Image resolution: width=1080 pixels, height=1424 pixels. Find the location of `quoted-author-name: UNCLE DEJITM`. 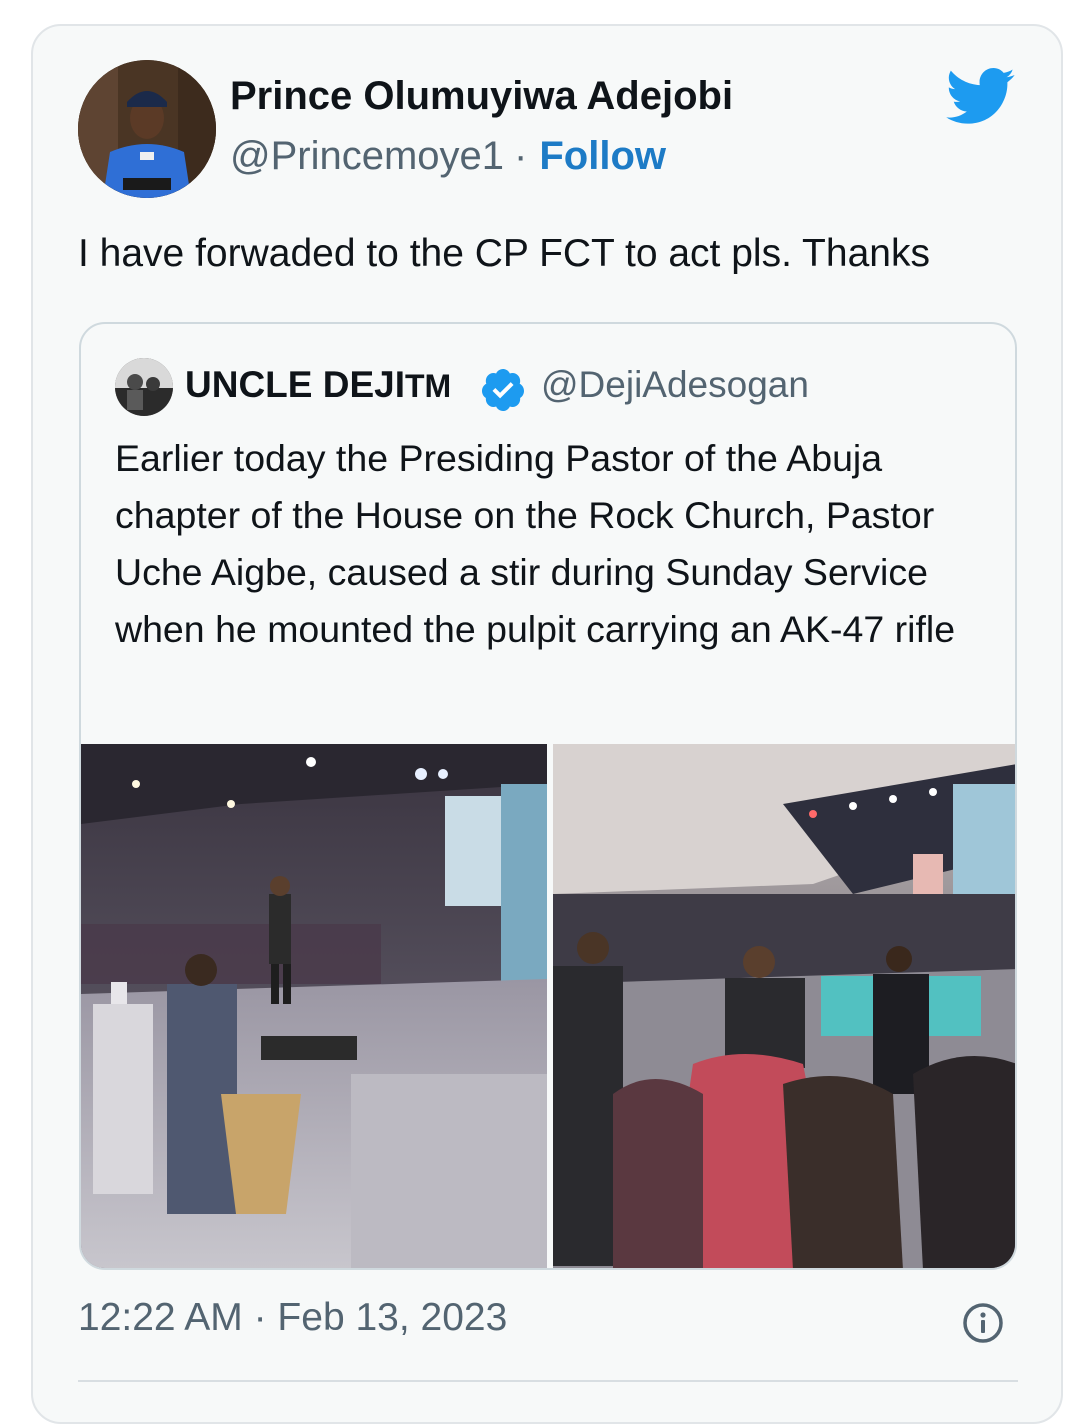

quoted-author-name: UNCLE DEJITM is located at coordinates (318, 385).